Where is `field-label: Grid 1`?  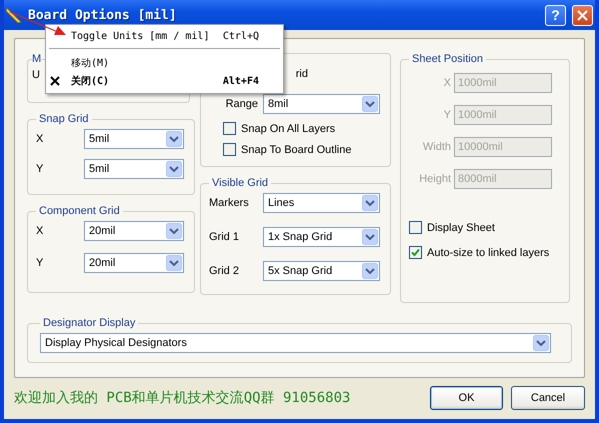
field-label: Grid 1 is located at coordinates (224, 237).